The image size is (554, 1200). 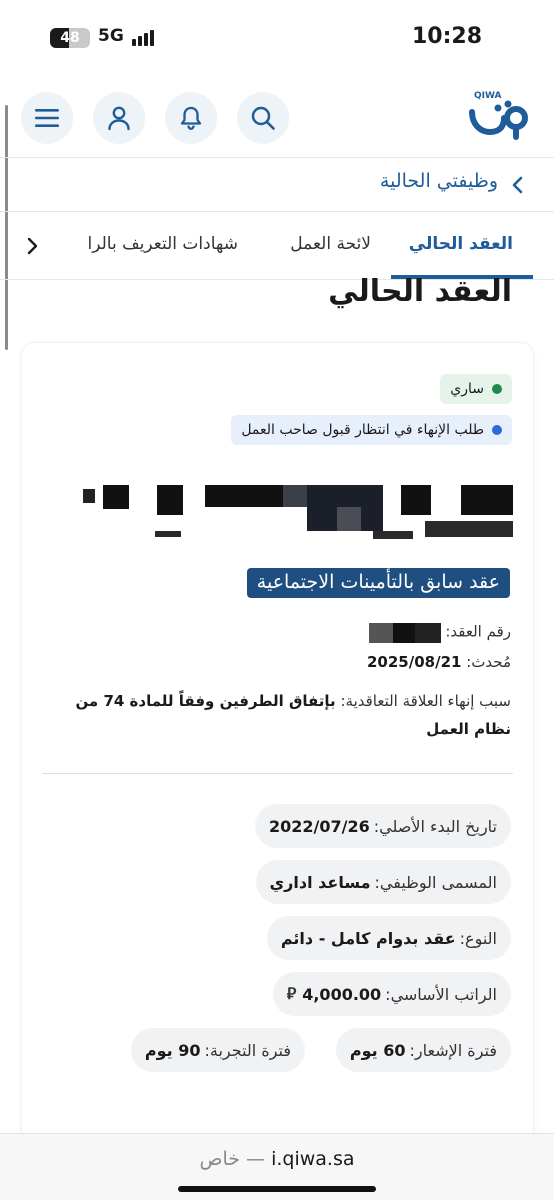 I want to click on contract-type-chip: النوع: عقد بدوام كامل - دائم, so click(x=388, y=938).